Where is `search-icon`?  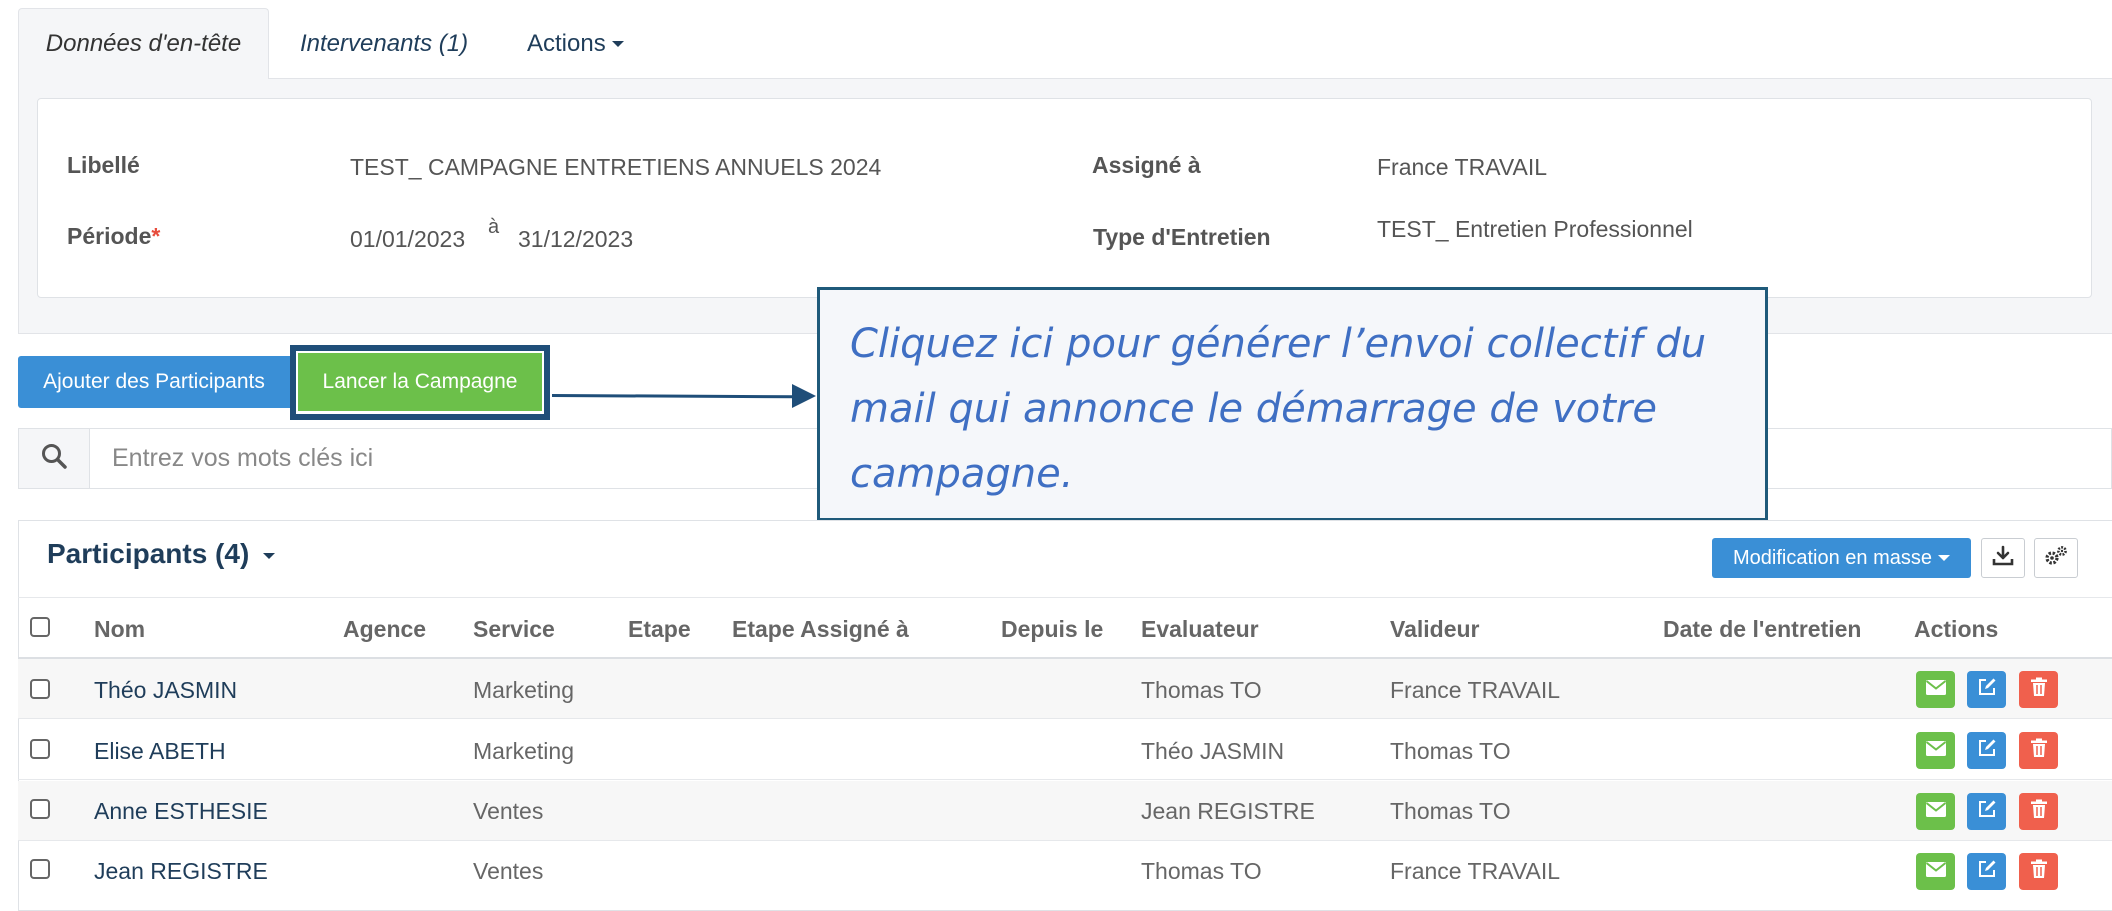 search-icon is located at coordinates (54, 458).